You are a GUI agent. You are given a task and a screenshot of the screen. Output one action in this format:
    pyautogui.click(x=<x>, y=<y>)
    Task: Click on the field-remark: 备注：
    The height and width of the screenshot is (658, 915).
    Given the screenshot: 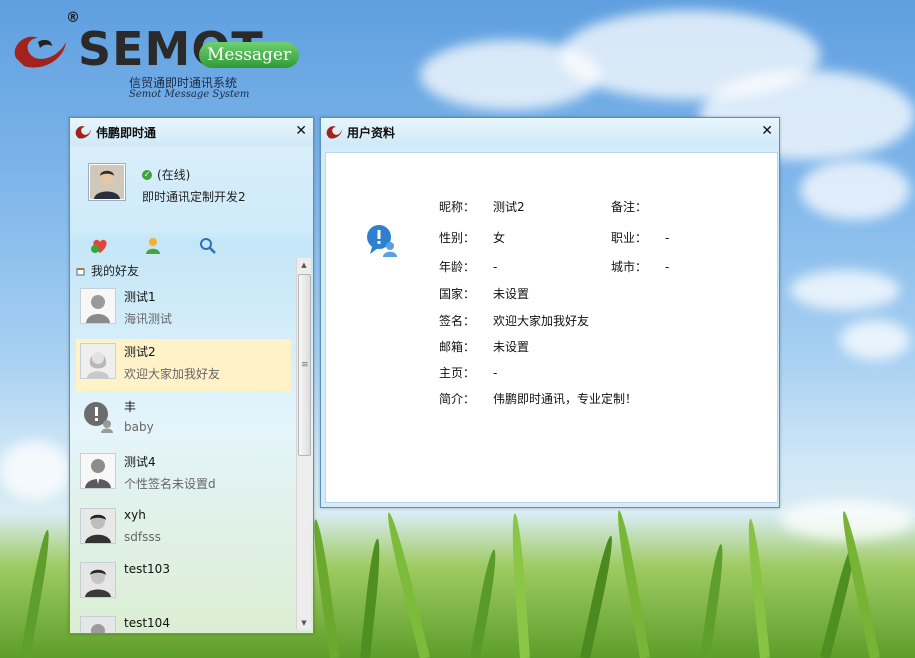 What is the action you would take?
    pyautogui.click(x=638, y=206)
    